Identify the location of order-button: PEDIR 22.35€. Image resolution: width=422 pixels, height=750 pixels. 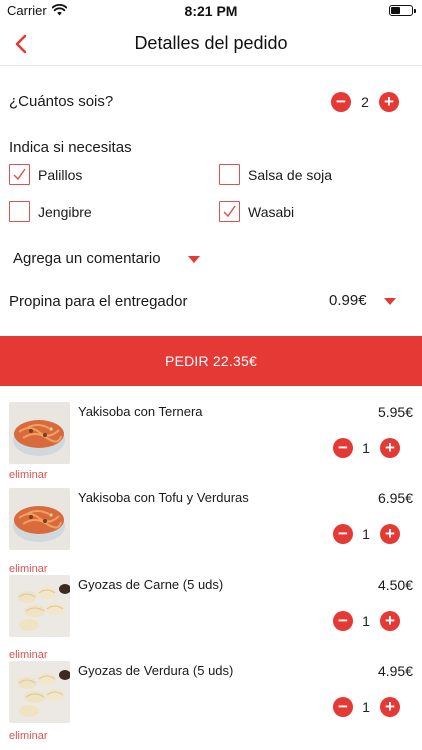
(211, 361).